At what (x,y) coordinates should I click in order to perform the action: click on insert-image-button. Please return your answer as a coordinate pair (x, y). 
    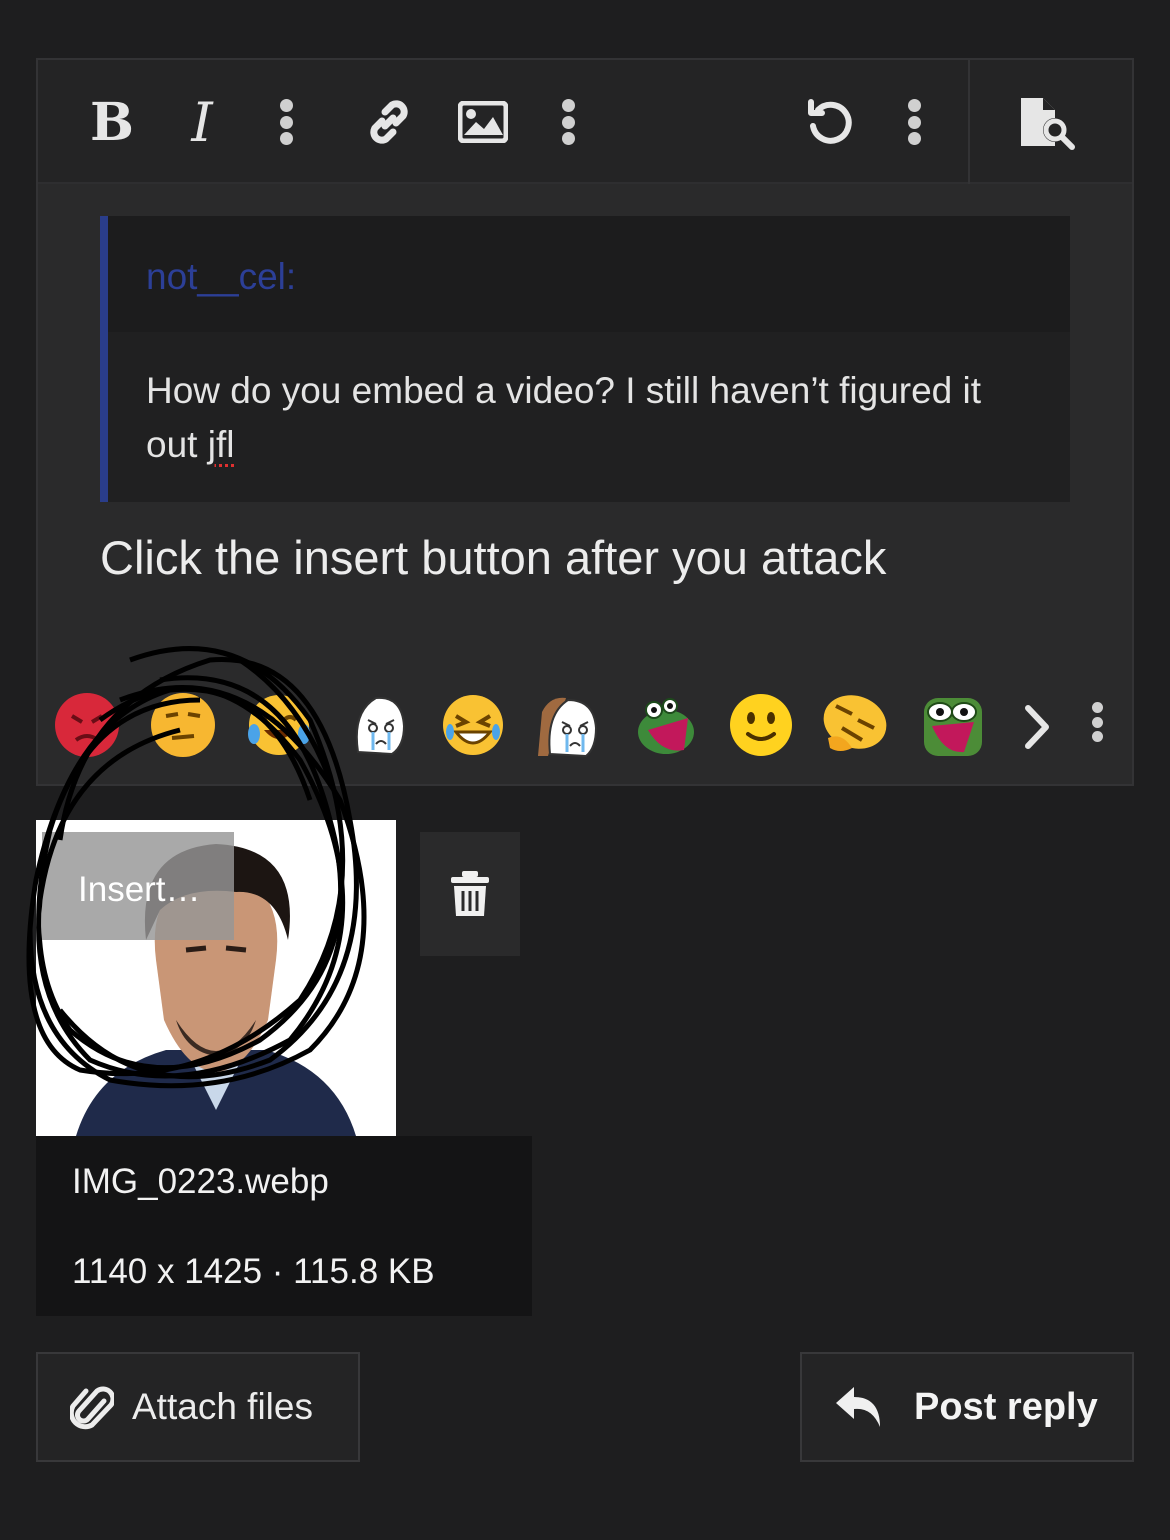
    Looking at the image, I should click on (483, 122).